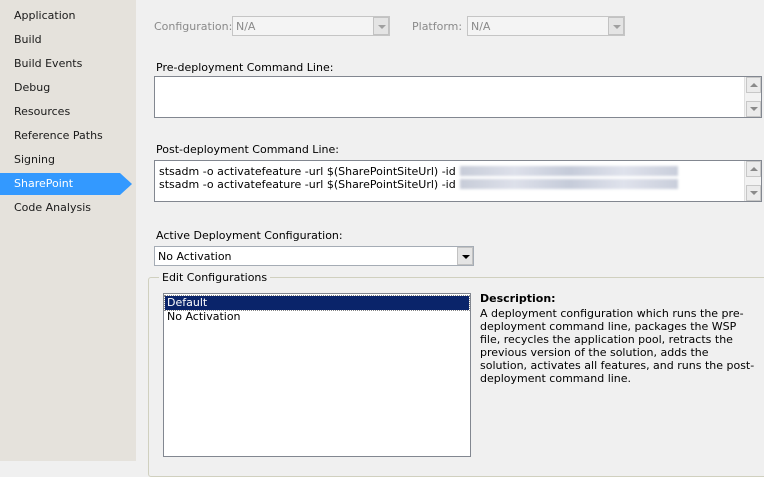 This screenshot has width=764, height=477. What do you see at coordinates (246, 26) in the screenshot?
I see `configuration-value: N/A` at bounding box center [246, 26].